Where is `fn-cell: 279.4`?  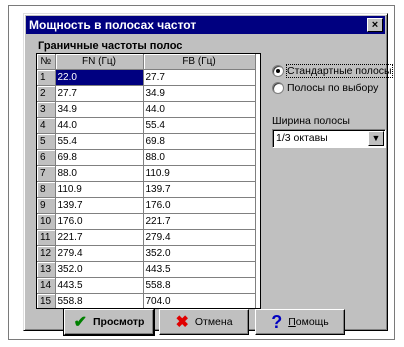
fn-cell: 279.4 is located at coordinates (99, 253).